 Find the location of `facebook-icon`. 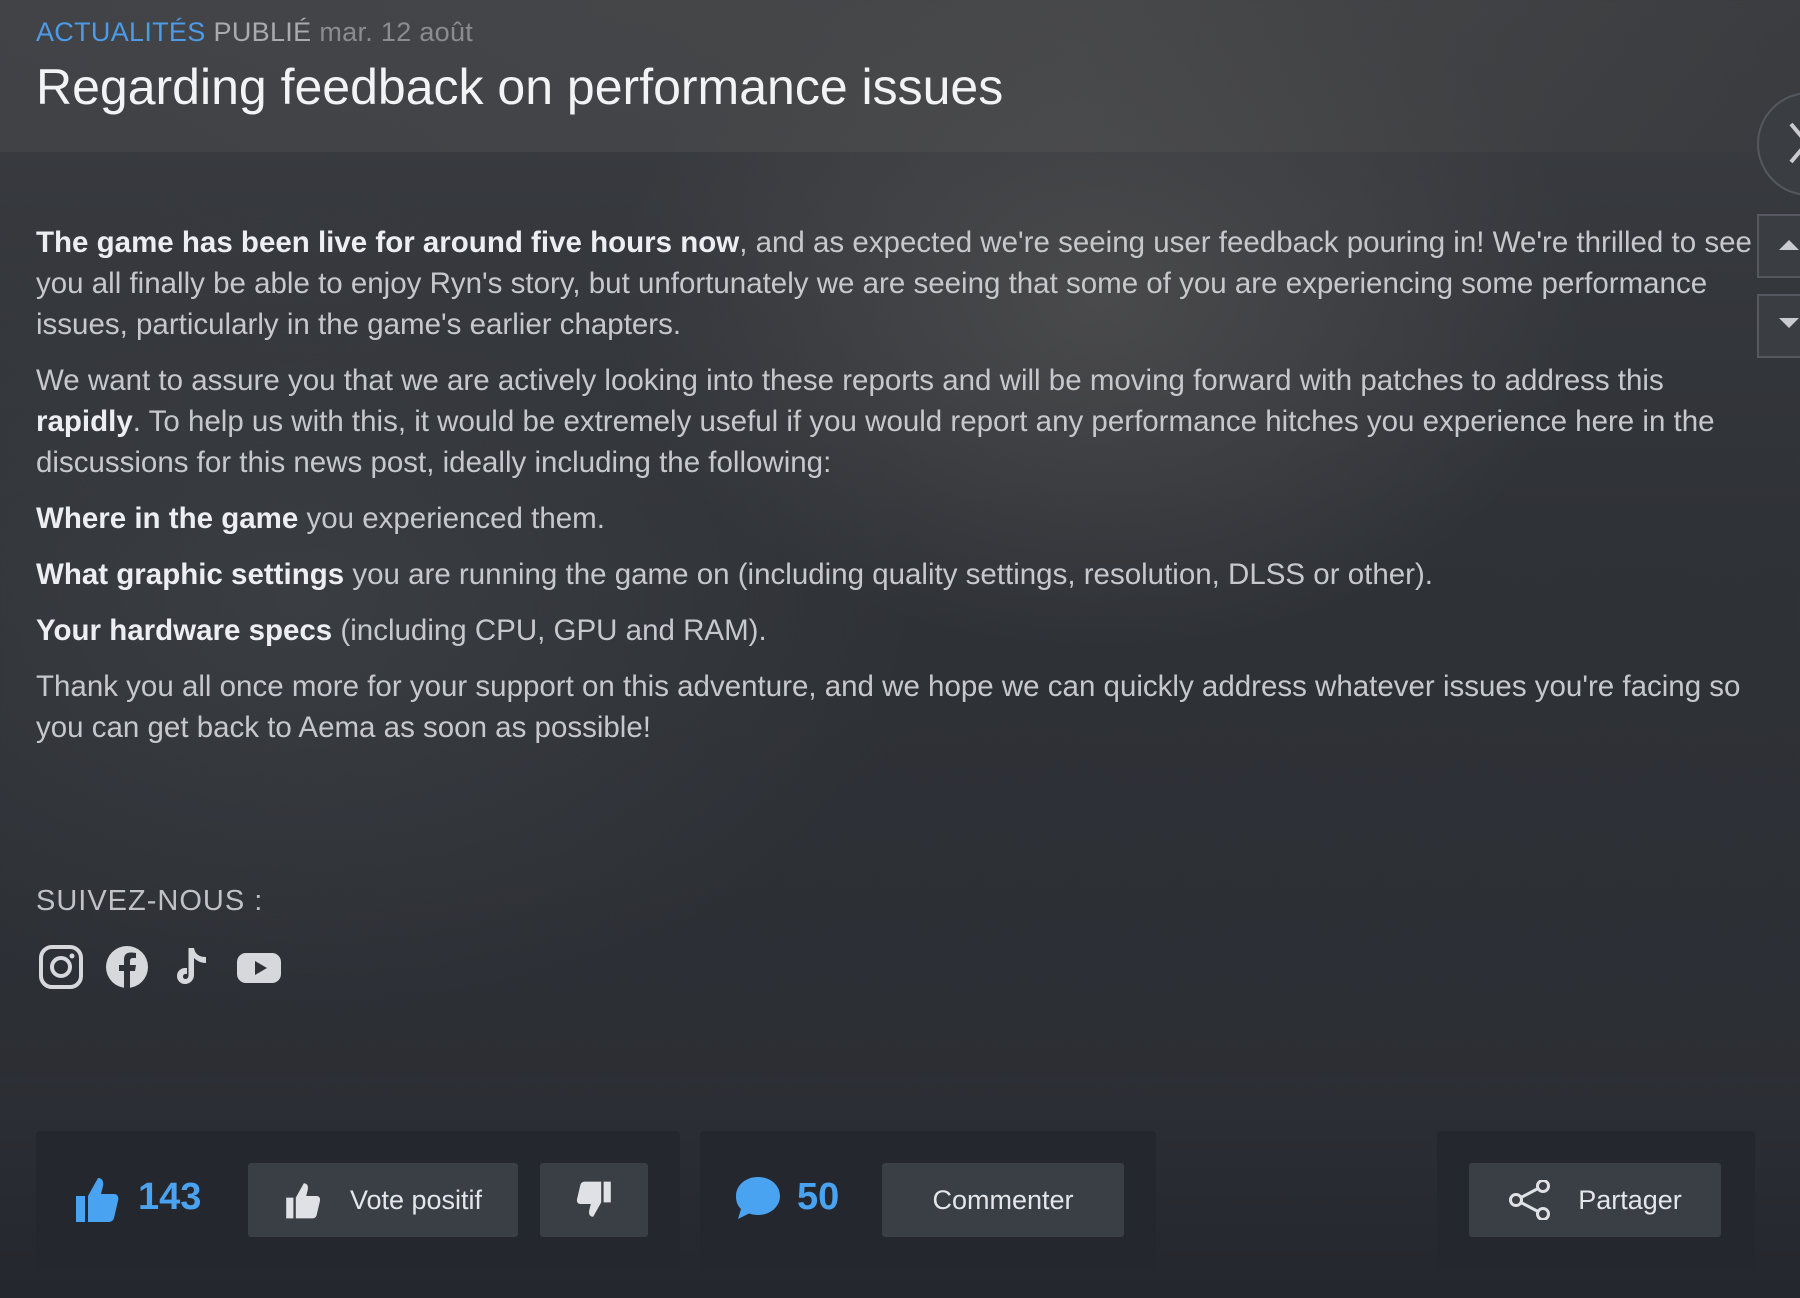

facebook-icon is located at coordinates (127, 967).